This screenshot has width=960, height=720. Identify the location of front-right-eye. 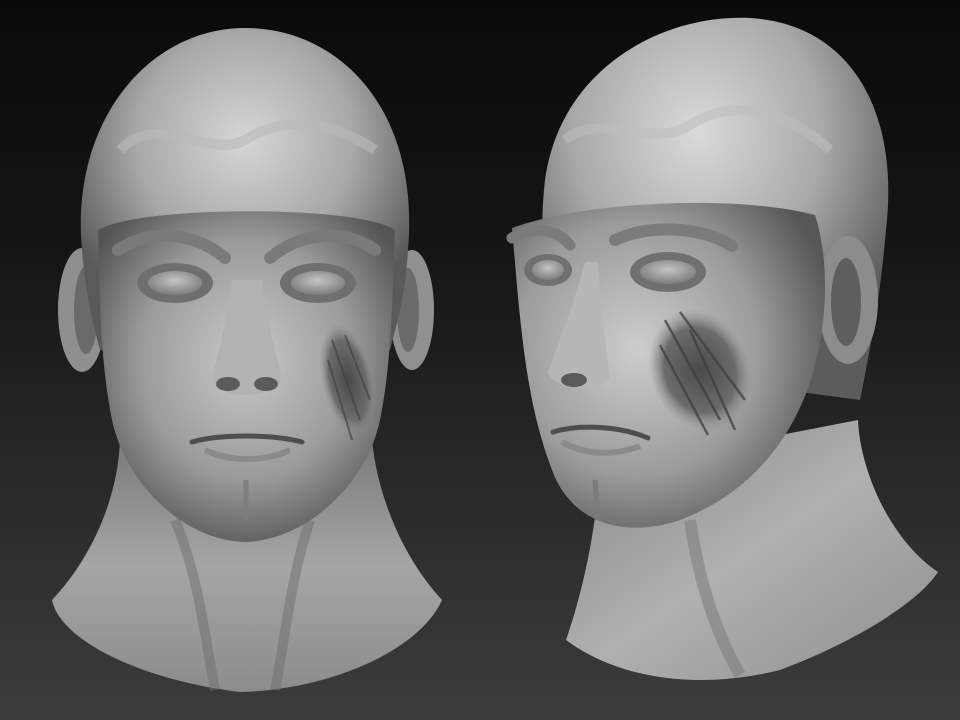
(318, 283).